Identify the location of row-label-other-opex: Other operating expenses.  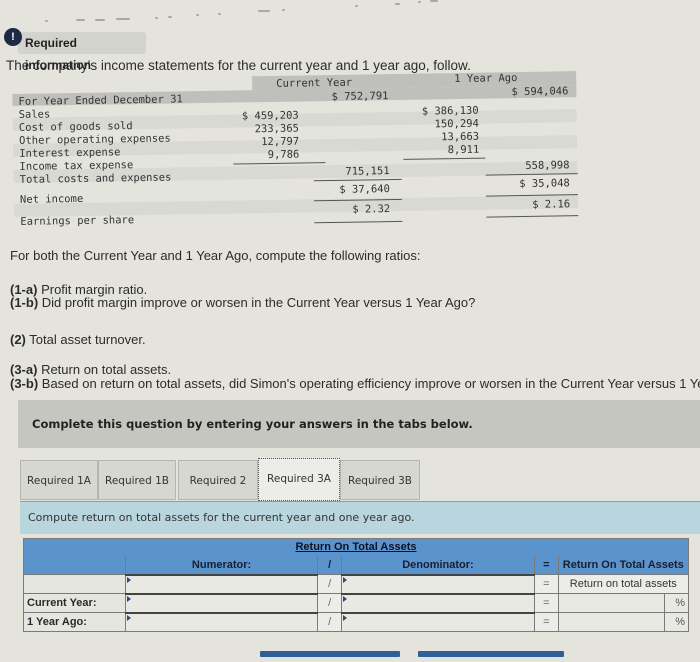
(94, 139).